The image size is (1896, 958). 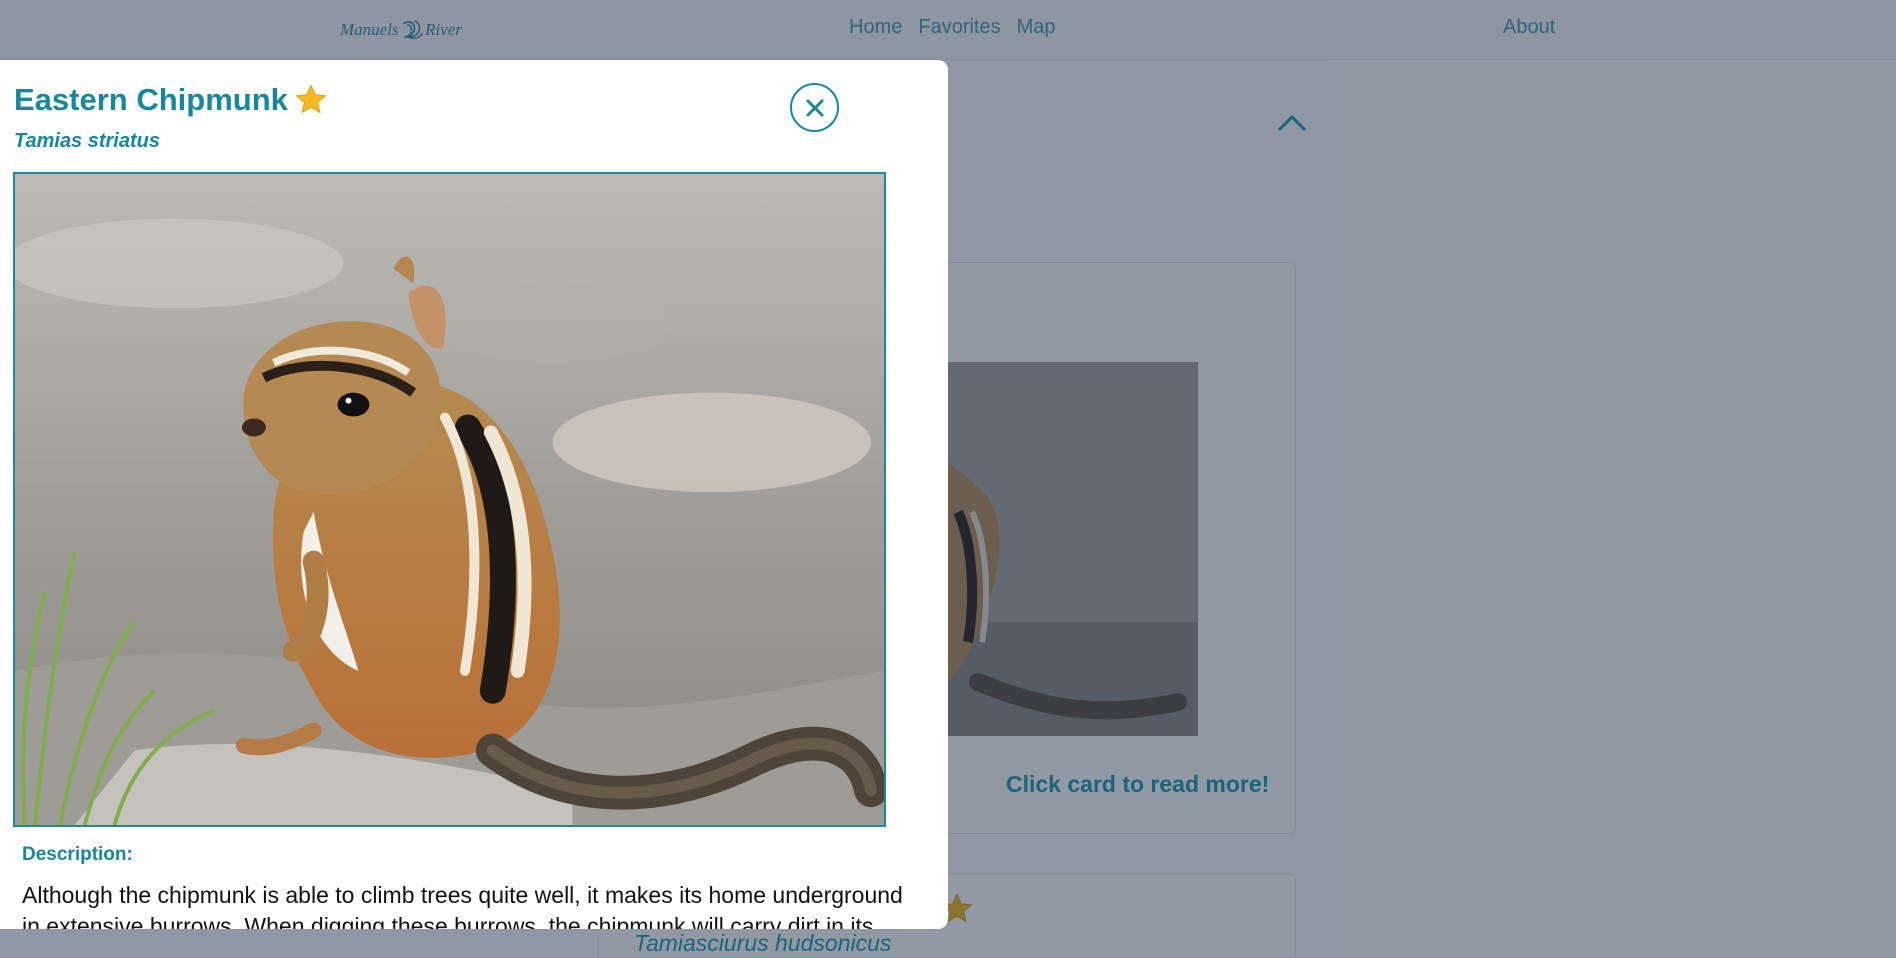 I want to click on close-button, so click(x=814, y=107).